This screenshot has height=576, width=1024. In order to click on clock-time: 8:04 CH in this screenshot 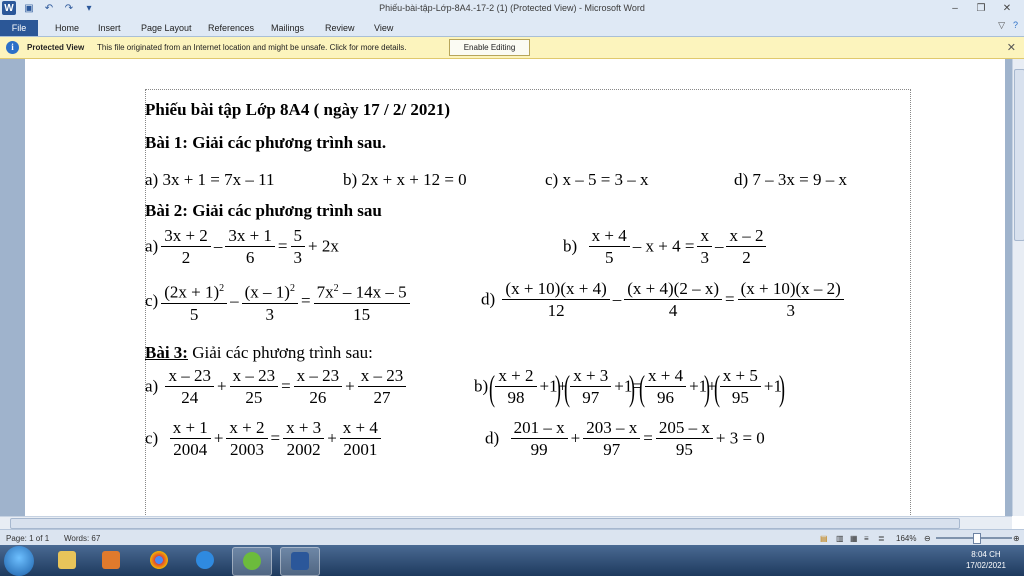, I will do `click(986, 554)`.